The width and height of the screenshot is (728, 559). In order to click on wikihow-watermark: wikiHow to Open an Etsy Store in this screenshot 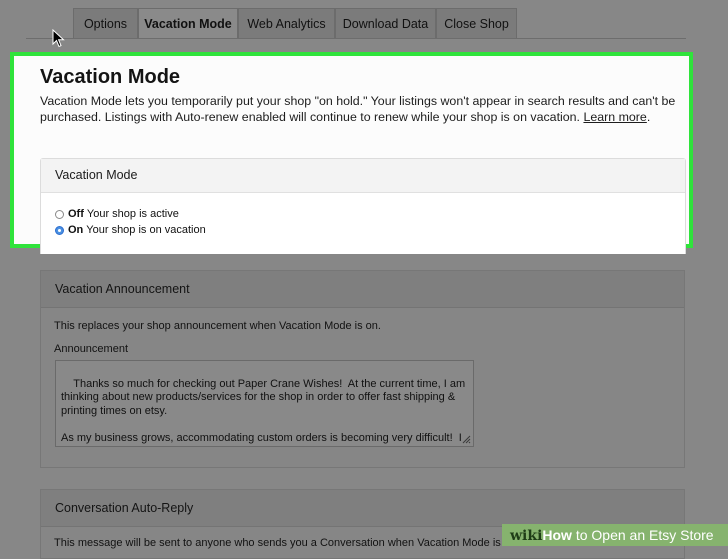, I will do `click(615, 535)`.